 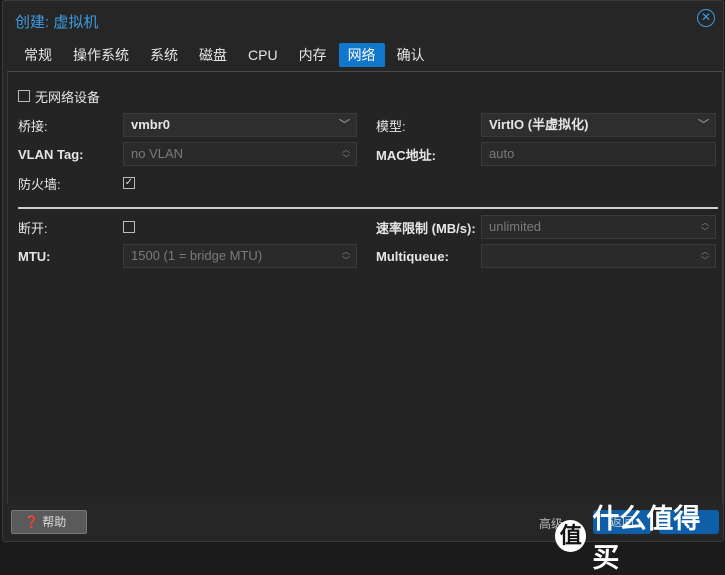 I want to click on vlan-label: VLAN Tag:, so click(x=51, y=154).